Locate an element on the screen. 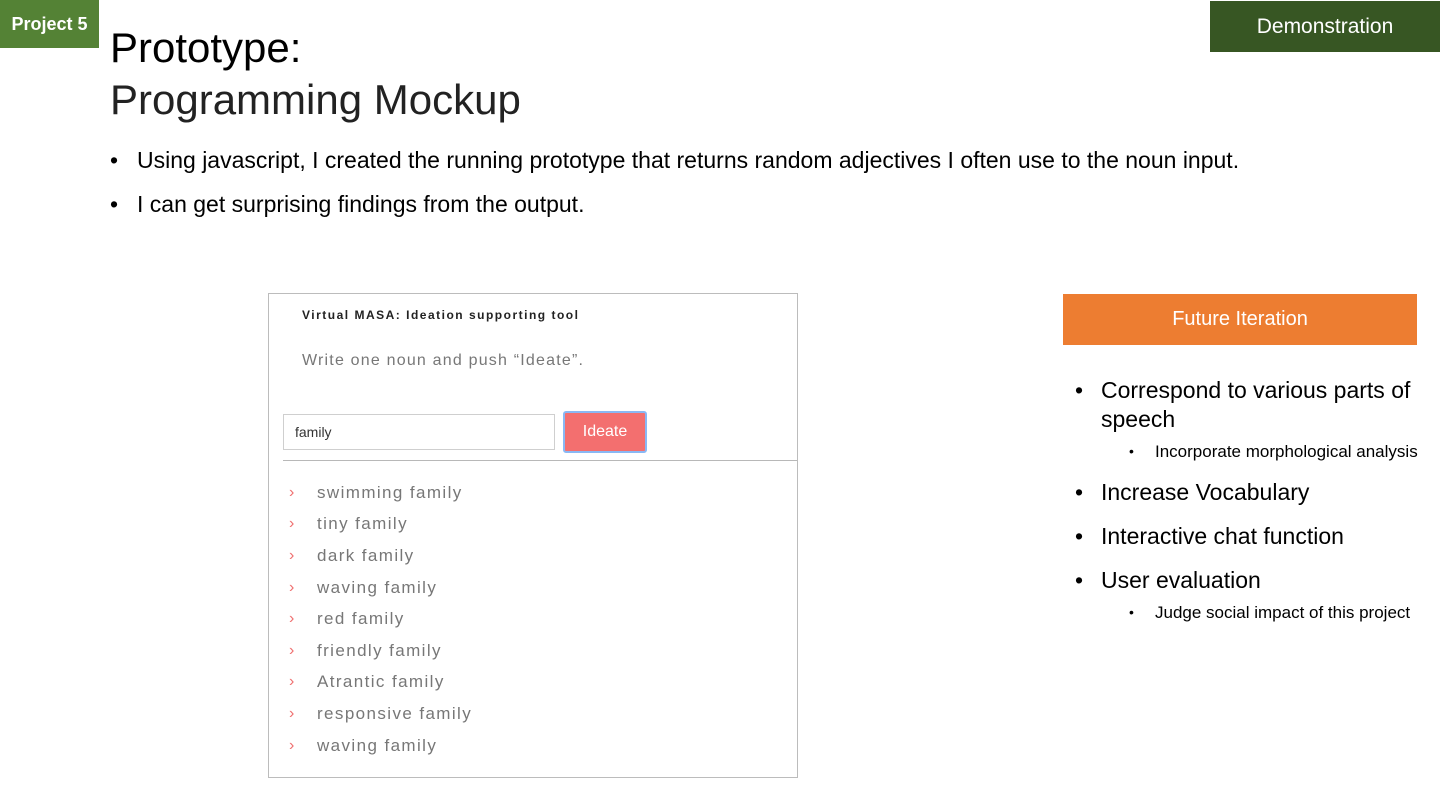 This screenshot has width=1440, height=810. future-sub-list: Incorporate morphological analysis is located at coordinates (1260, 451).